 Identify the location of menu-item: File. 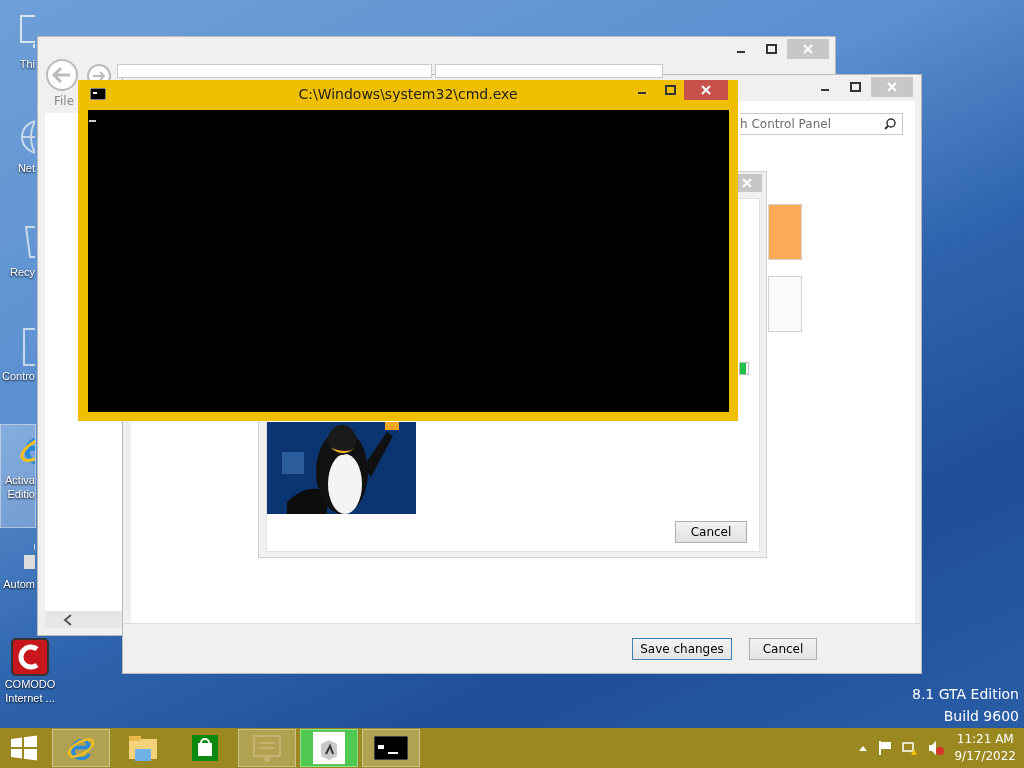
(64, 101).